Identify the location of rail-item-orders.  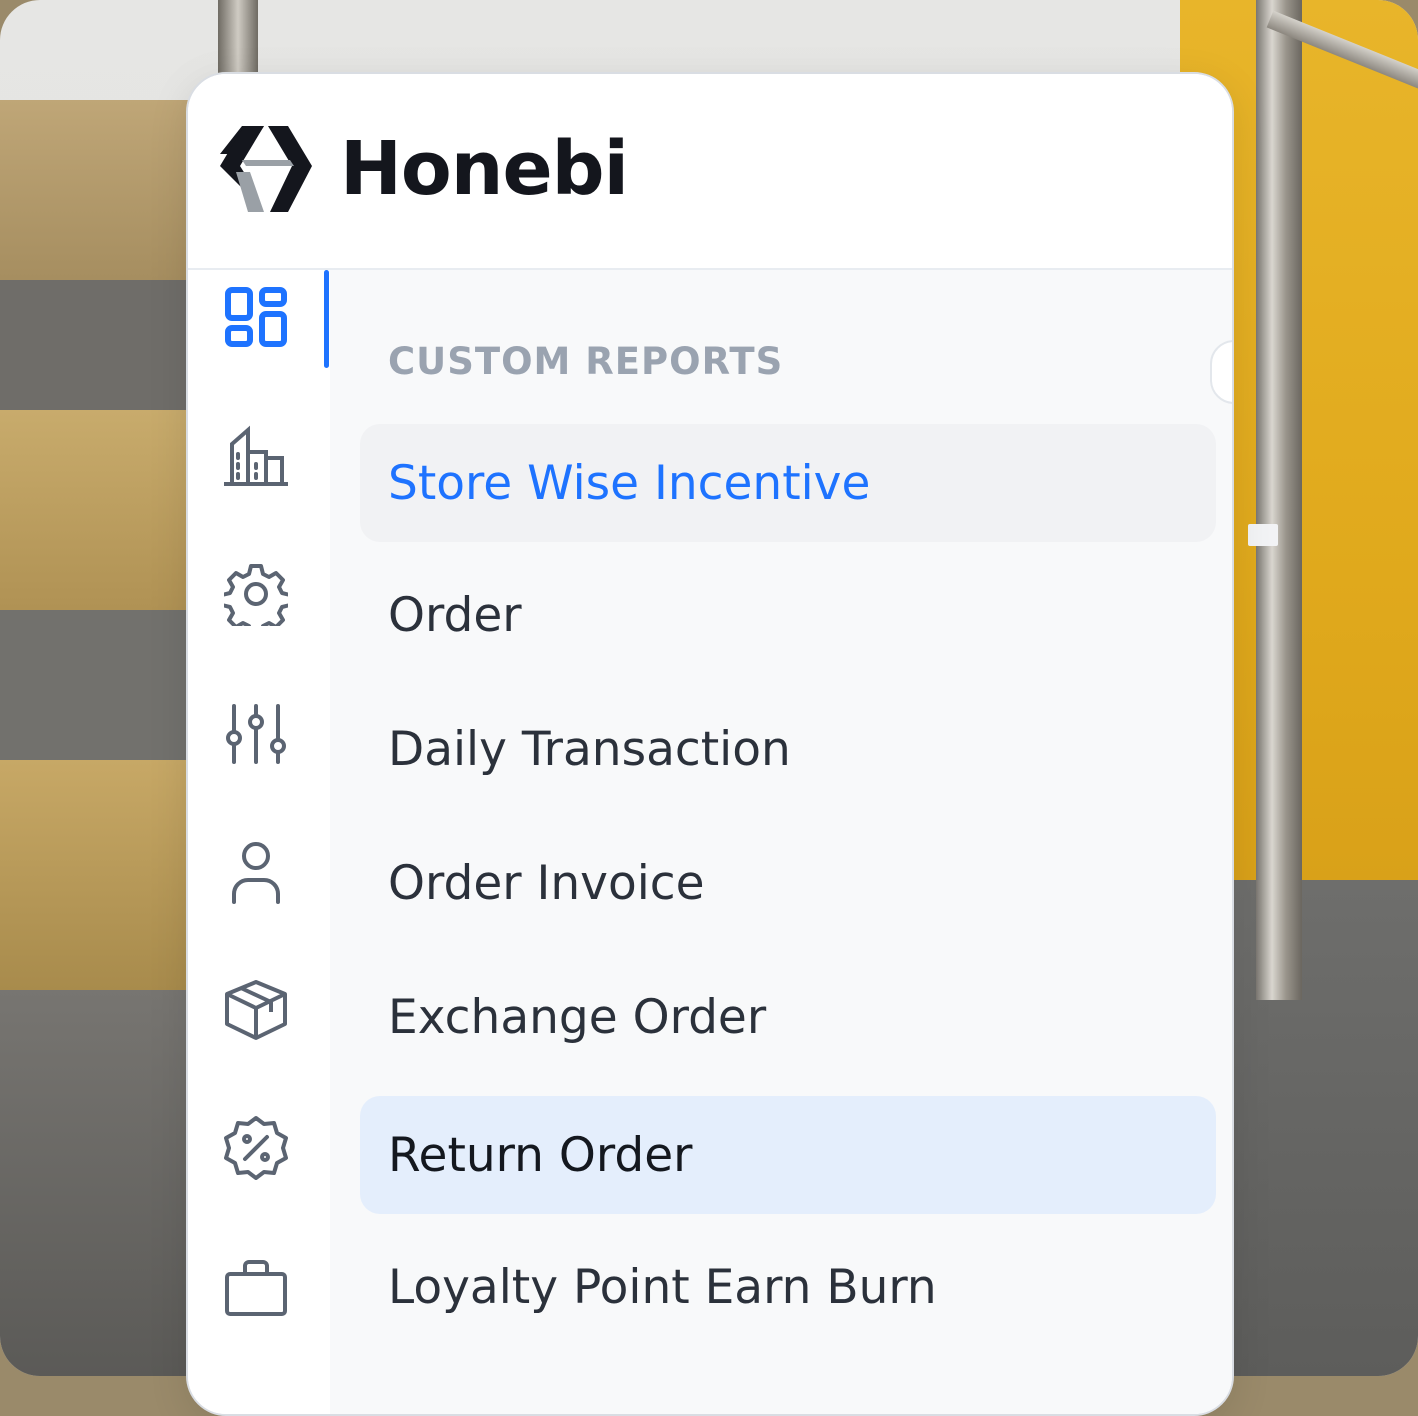
(256, 1288).